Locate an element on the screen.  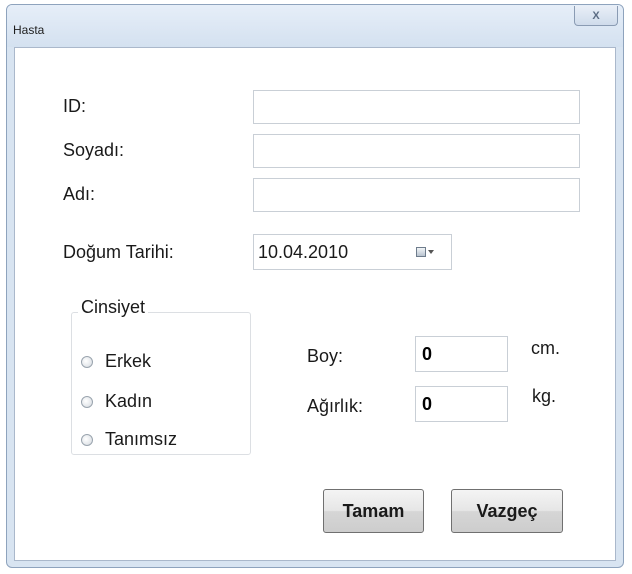
soyadi-label: Soyadı: is located at coordinates (94, 150).